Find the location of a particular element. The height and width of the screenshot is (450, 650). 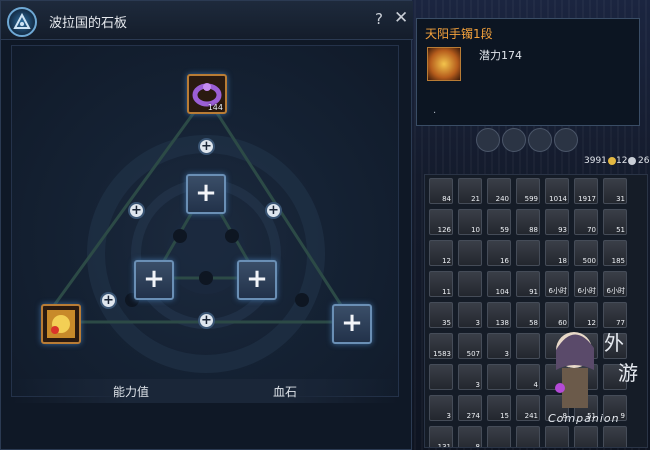

stone-slot-bottom-right is located at coordinates (352, 324).